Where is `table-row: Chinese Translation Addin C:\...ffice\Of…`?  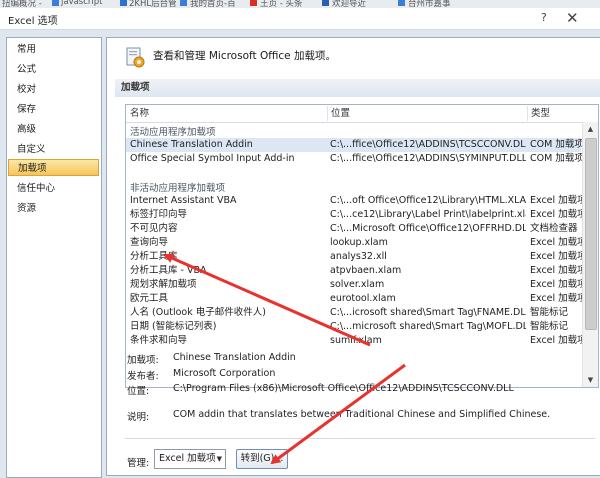
table-row: Chinese Translation Addin C:\...ffice\Of… is located at coordinates (355, 145).